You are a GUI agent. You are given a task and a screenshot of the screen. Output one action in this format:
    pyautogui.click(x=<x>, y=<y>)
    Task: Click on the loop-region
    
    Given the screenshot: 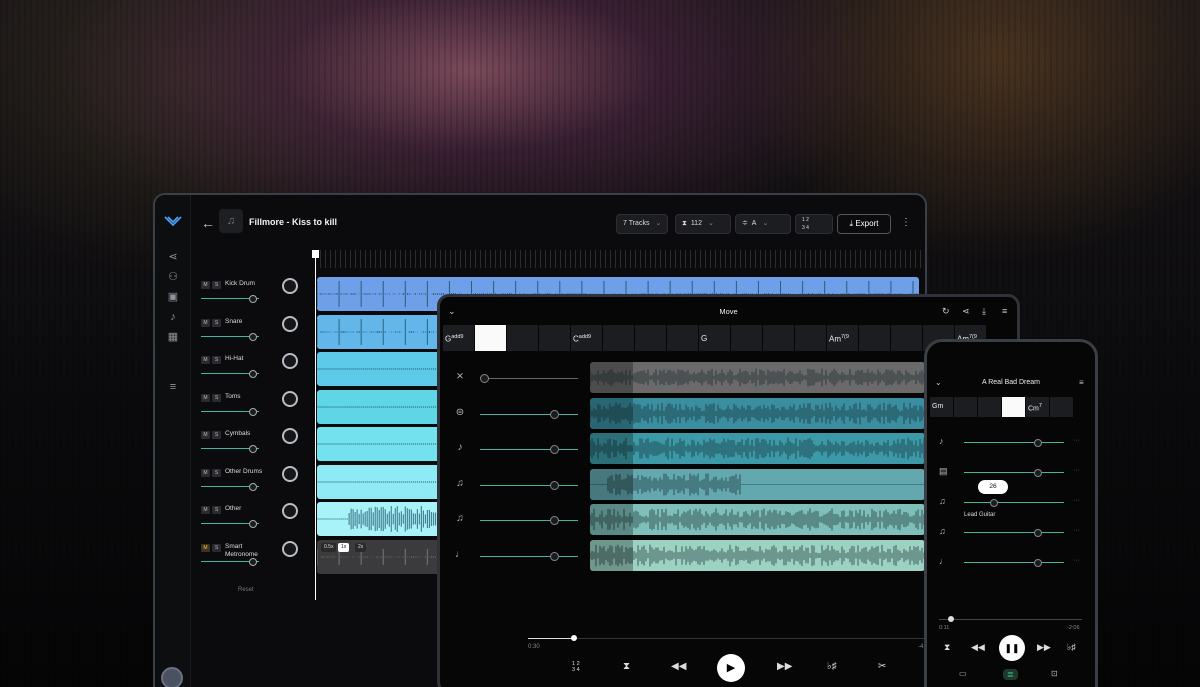 What is the action you would take?
    pyautogui.click(x=611, y=466)
    